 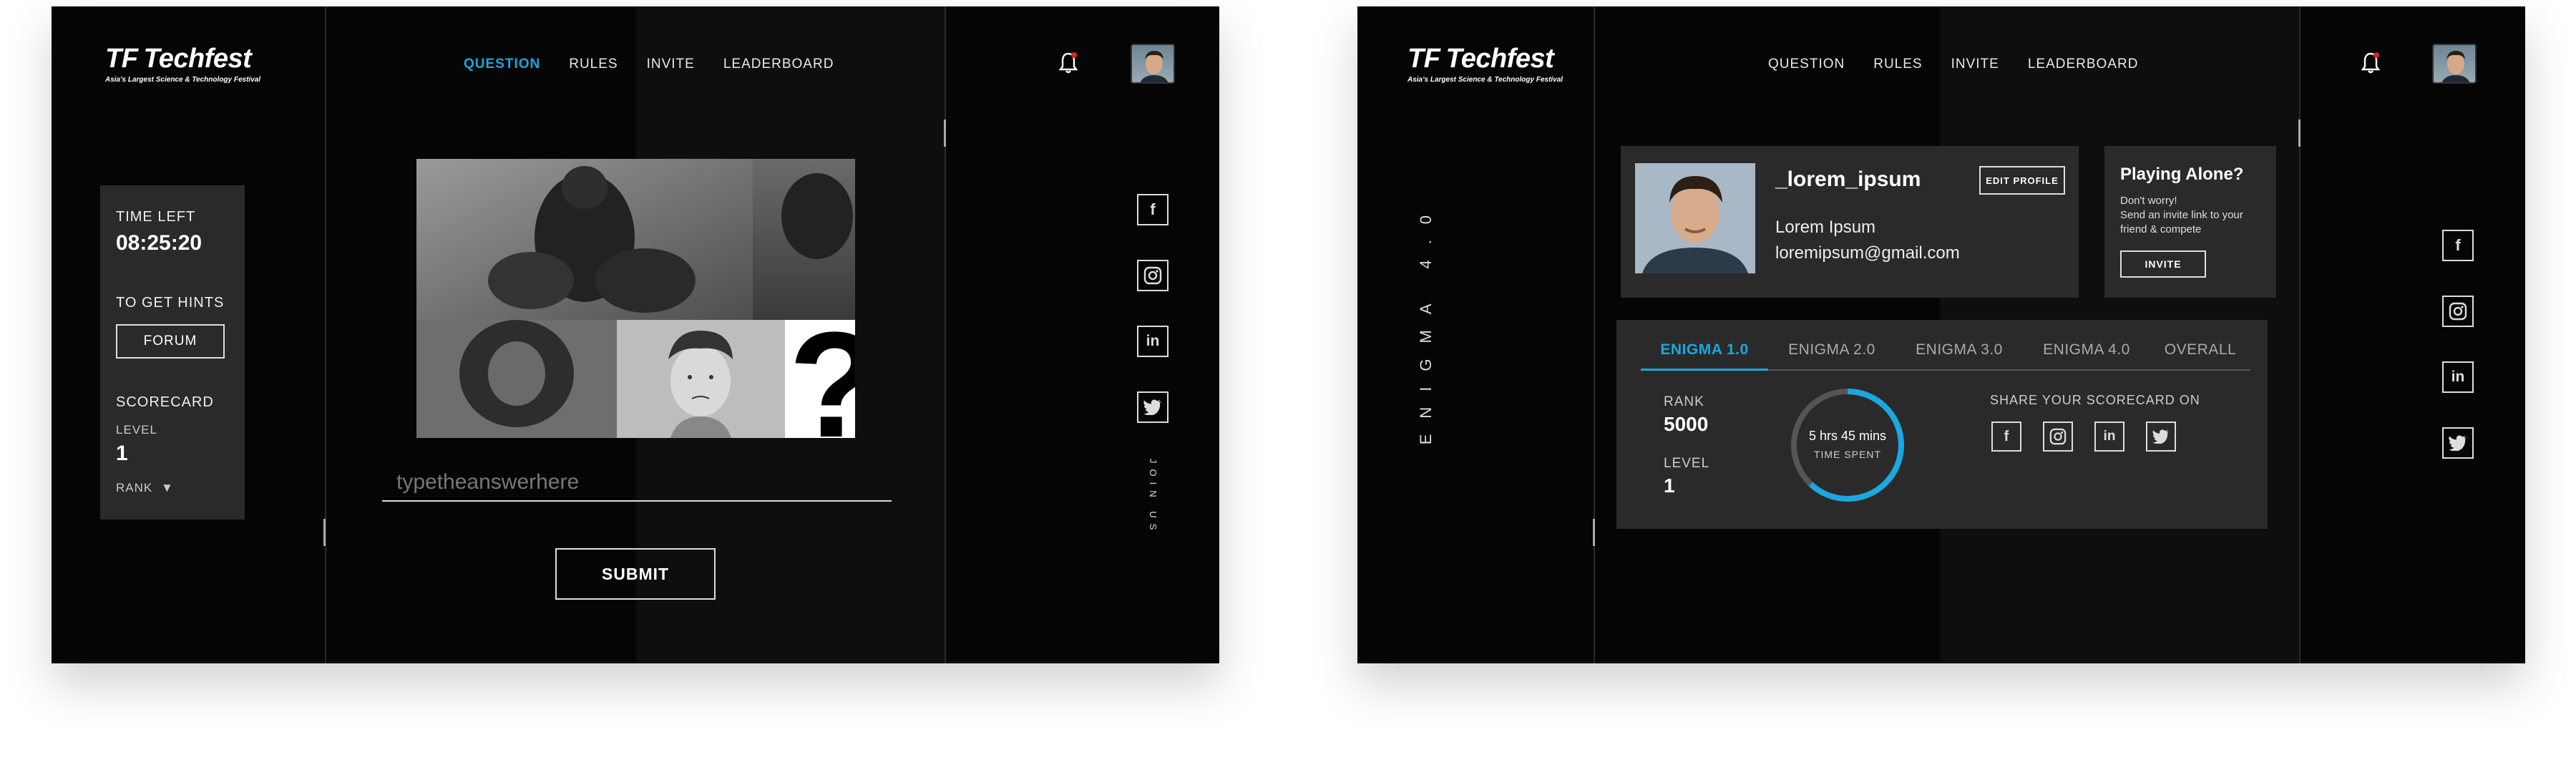 What do you see at coordinates (2163, 264) in the screenshot?
I see `invite-button: INVITE` at bounding box center [2163, 264].